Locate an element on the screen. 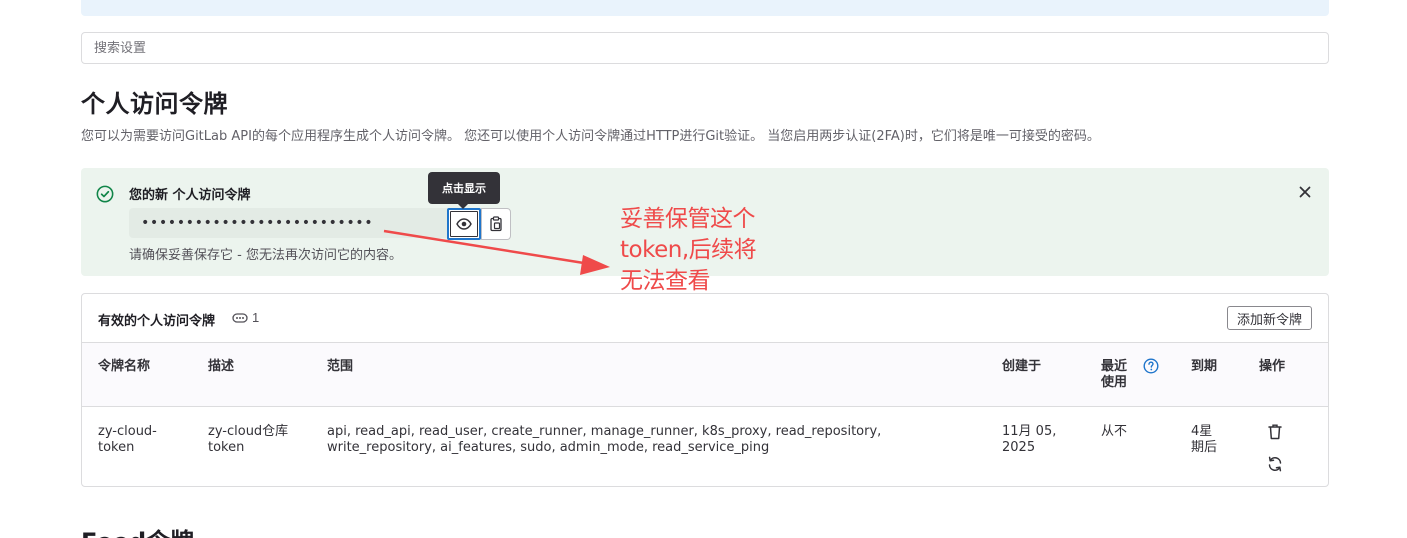 The image size is (1407, 538). tokens-table-header: 令牌名称 描述 范围 创建于 最近 使用 到期 操作 is located at coordinates (705, 375).